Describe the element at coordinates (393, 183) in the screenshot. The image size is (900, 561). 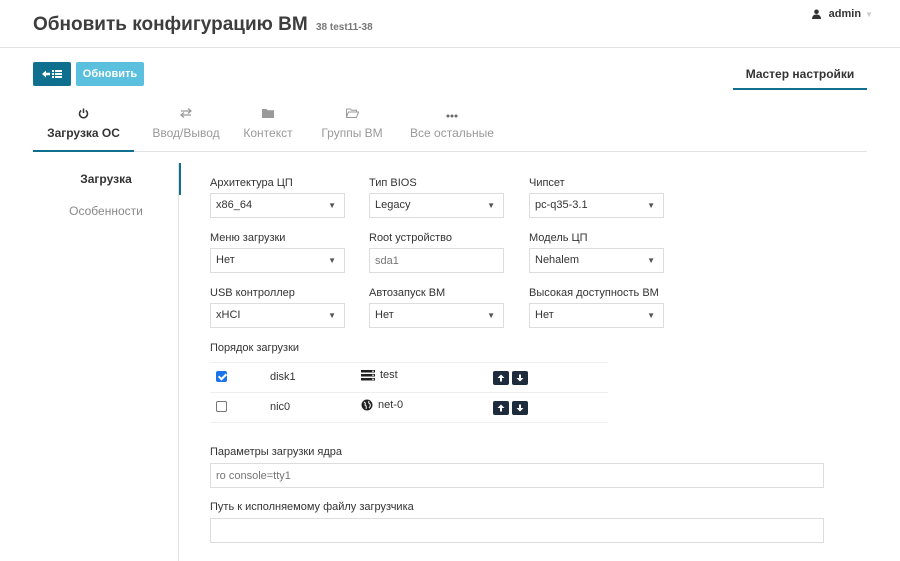
I see `bios-type-label: Тип BIOS` at that location.